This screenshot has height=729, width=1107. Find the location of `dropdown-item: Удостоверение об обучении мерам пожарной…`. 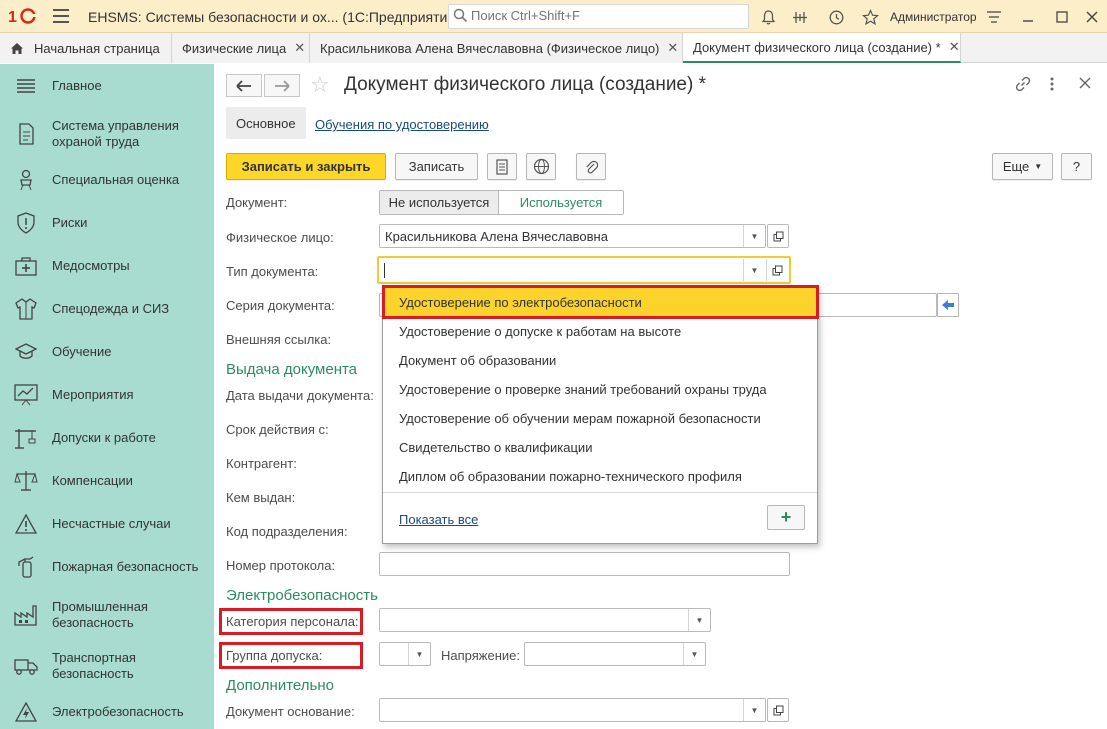

dropdown-item: Удостоверение об обучении мерам пожарной… is located at coordinates (600, 418).